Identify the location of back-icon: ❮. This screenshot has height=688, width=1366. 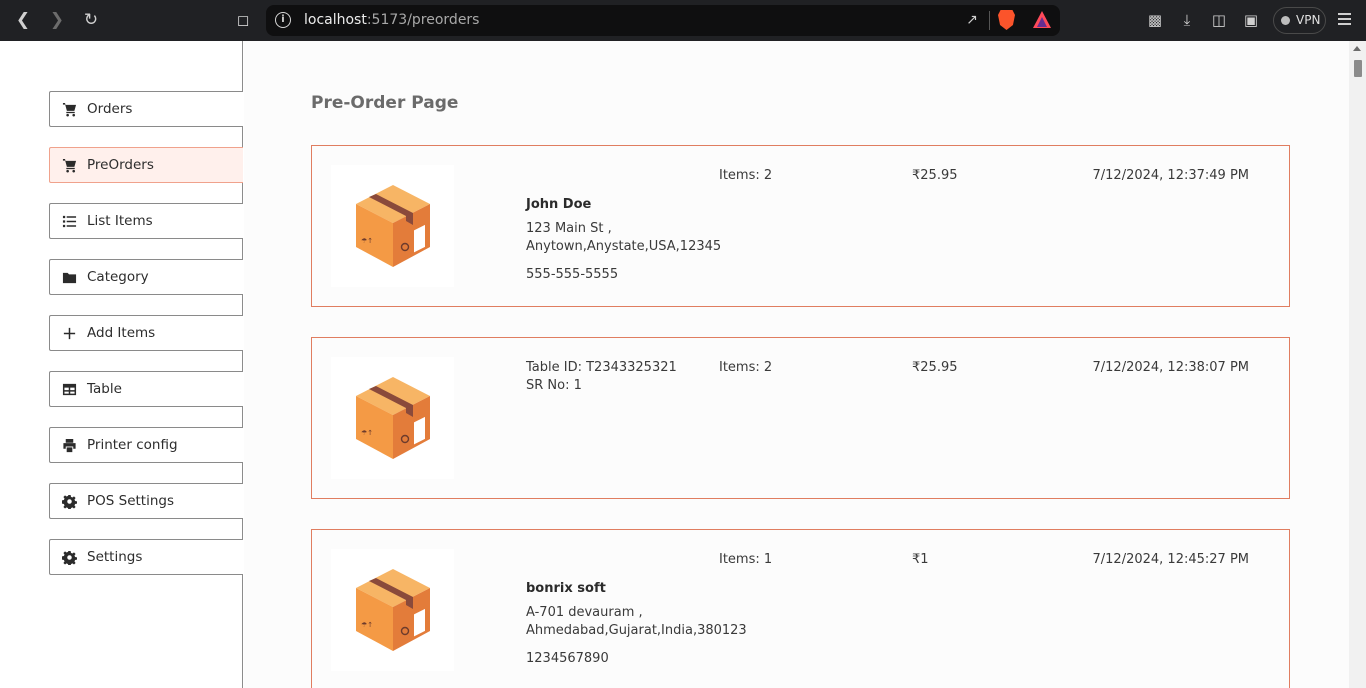
(23, 20).